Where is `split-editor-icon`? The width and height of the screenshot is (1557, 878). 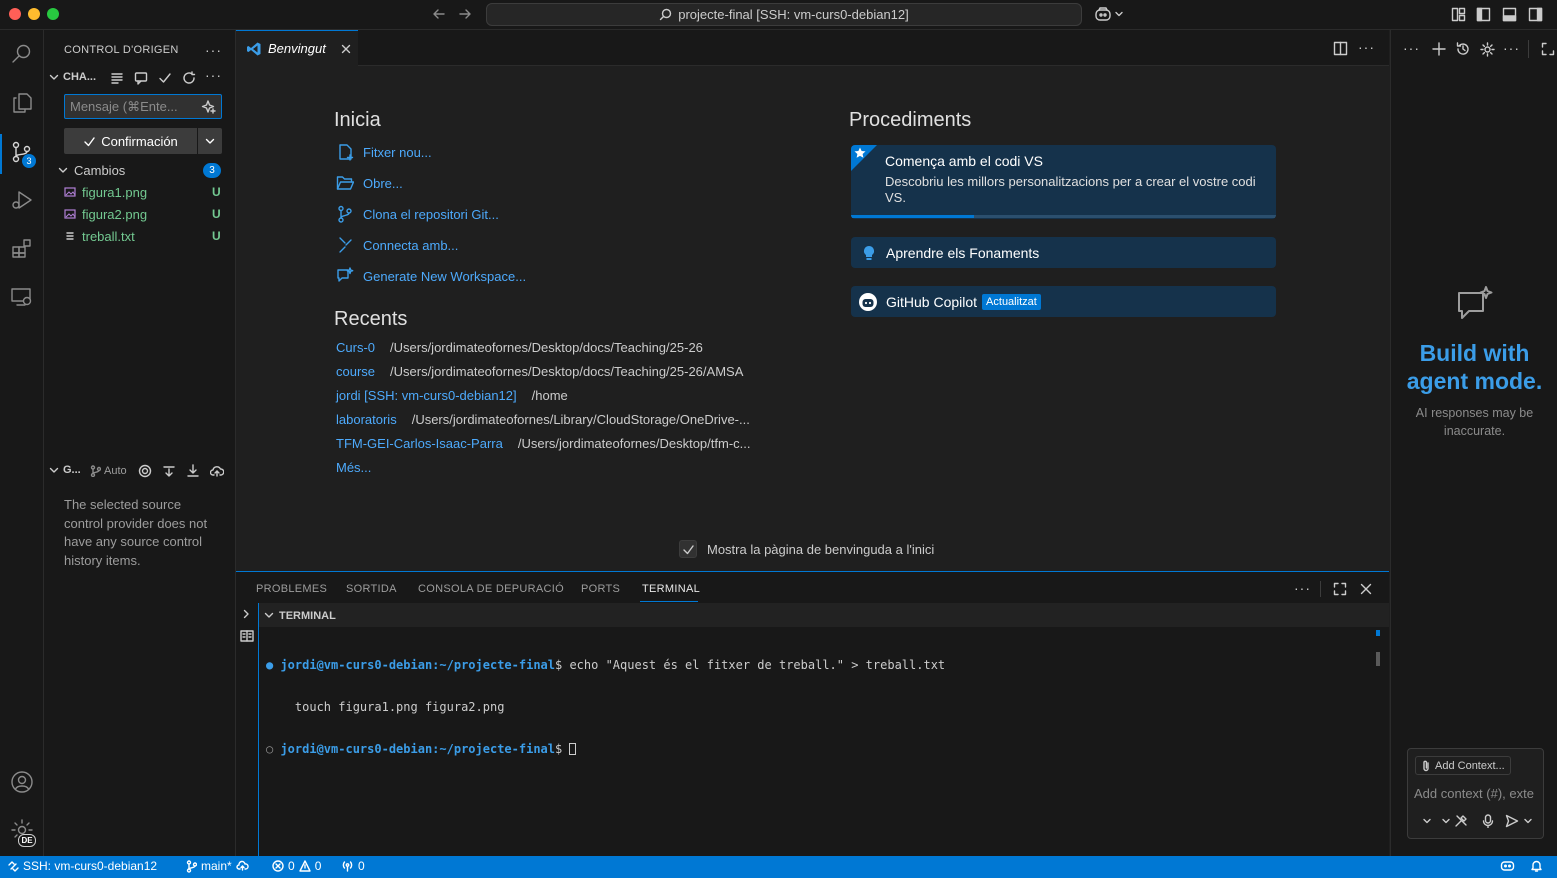 split-editor-icon is located at coordinates (1340, 48).